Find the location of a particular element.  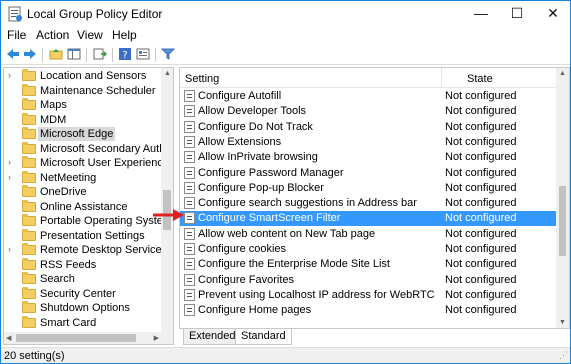

list-row: Configure Autofill Not configured is located at coordinates (368, 96).